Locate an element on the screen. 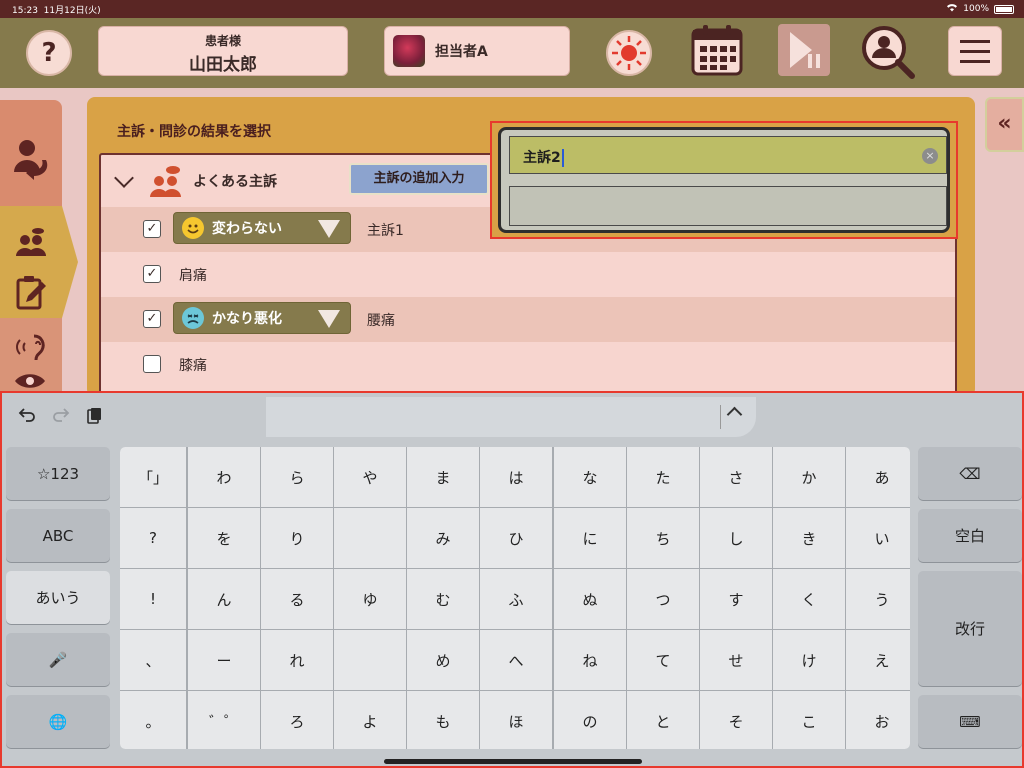 This screenshot has height=768, width=1024. kana-key: く is located at coordinates (809, 599).